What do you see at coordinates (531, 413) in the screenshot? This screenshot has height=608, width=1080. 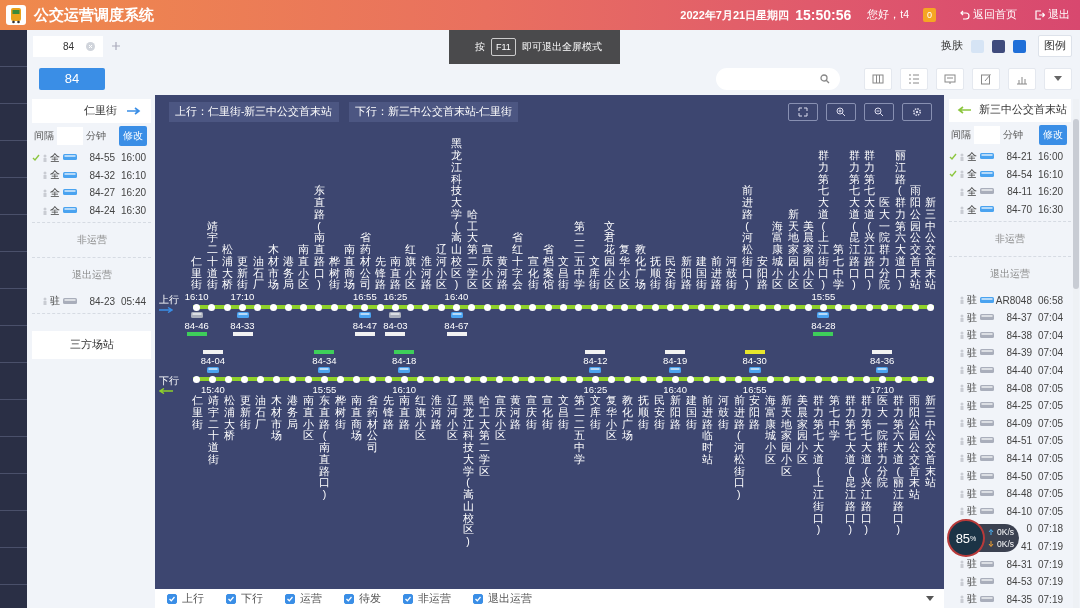 I see `station-name: 宣庆街` at bounding box center [531, 413].